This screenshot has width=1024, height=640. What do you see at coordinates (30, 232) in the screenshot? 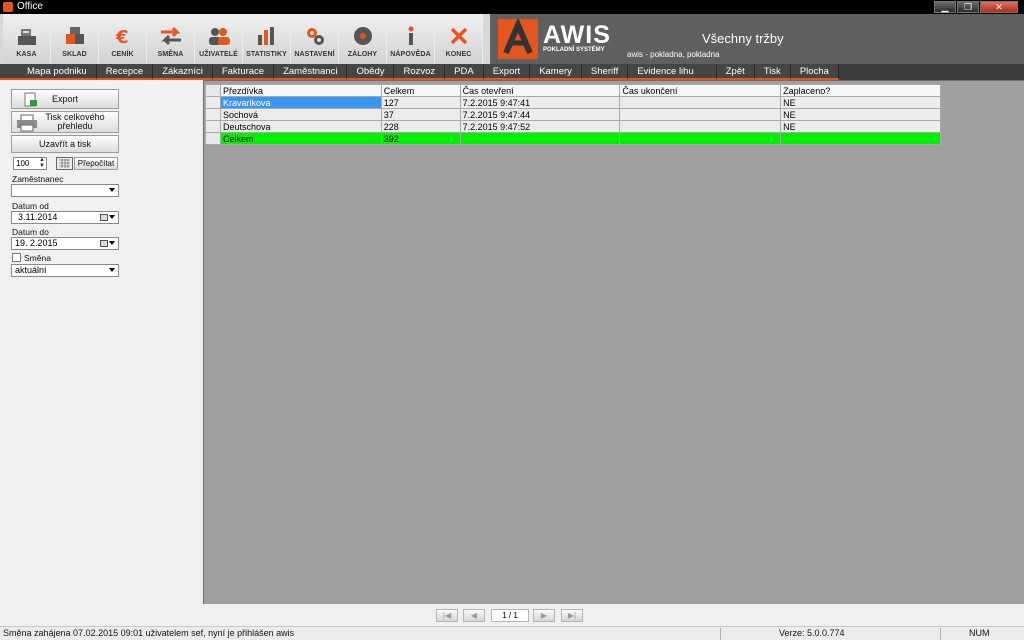
I see `date-to-label: Datum do` at bounding box center [30, 232].